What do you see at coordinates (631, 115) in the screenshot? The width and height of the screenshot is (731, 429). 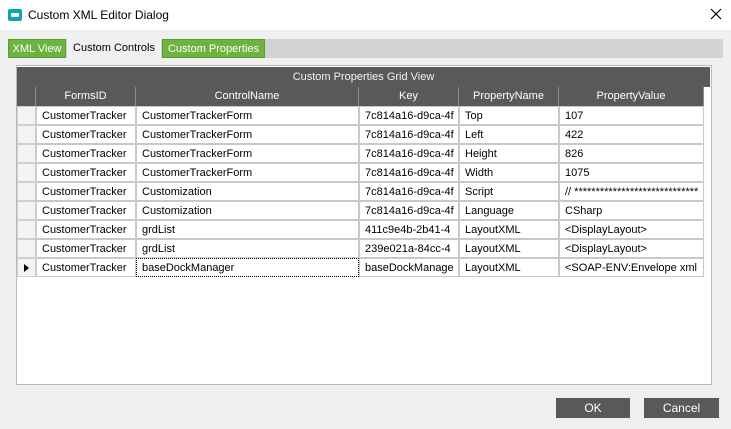 I see `cell-propertyvalue: 107` at bounding box center [631, 115].